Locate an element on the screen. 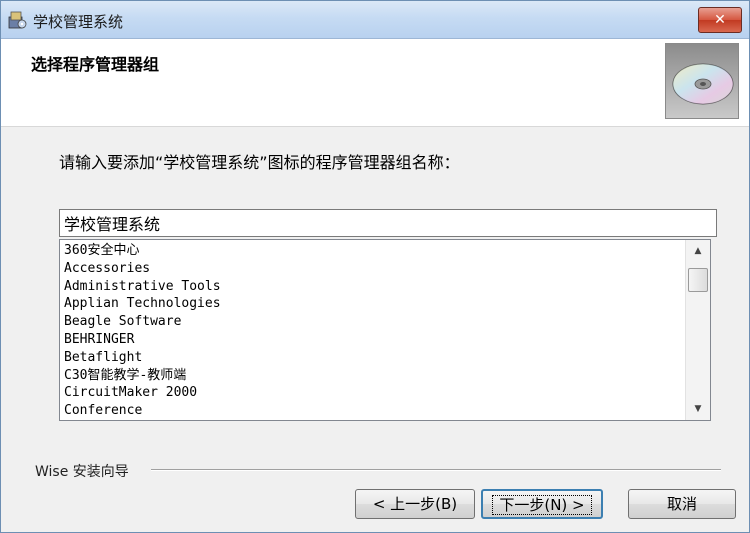  title-bar: 学校管理系统 ✕ is located at coordinates (375, 20).